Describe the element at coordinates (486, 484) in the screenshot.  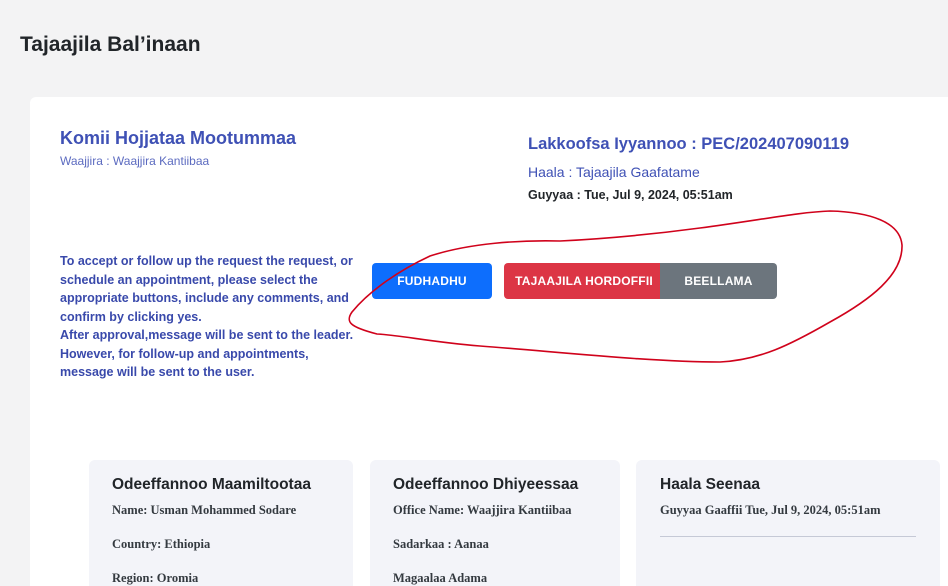
I see `office-info-title: Odeeffannoo Dhiyeessaa` at that location.